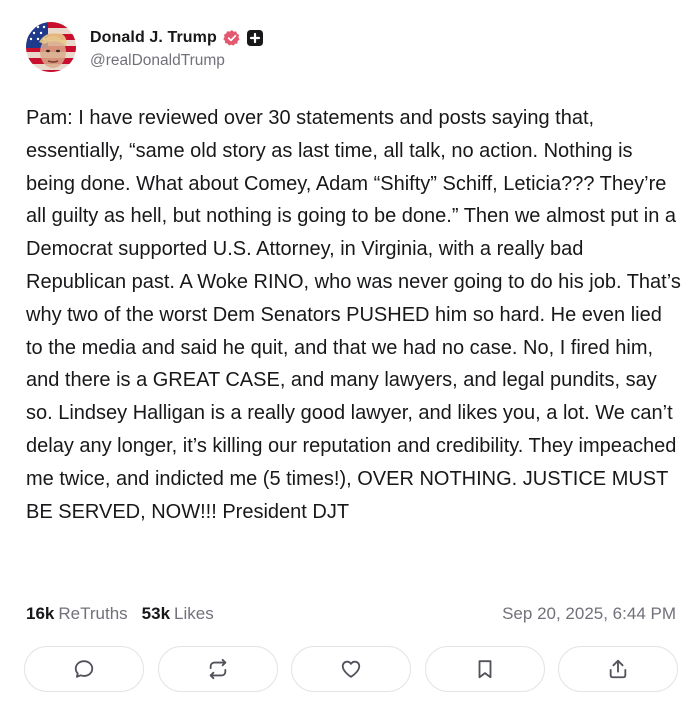 This screenshot has height=703, width=691. I want to click on retruth-button, so click(217, 669).